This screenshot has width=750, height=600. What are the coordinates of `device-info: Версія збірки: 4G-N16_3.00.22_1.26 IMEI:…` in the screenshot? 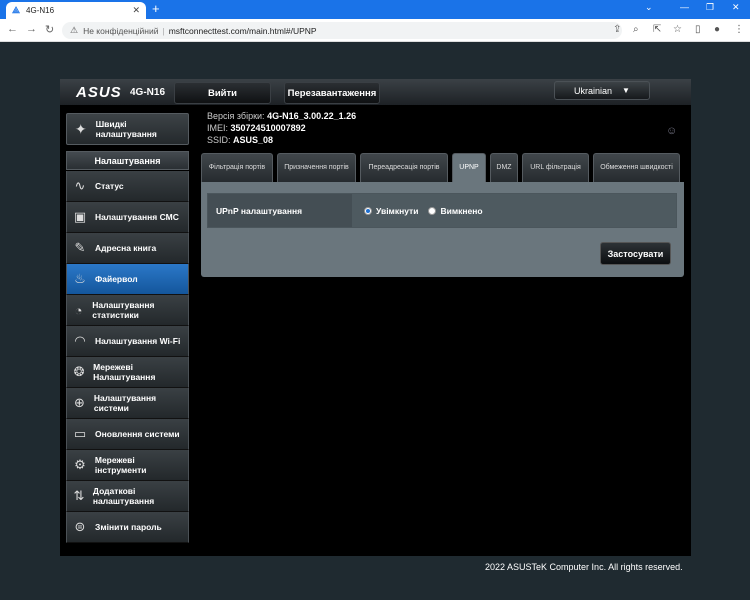 It's located at (281, 128).